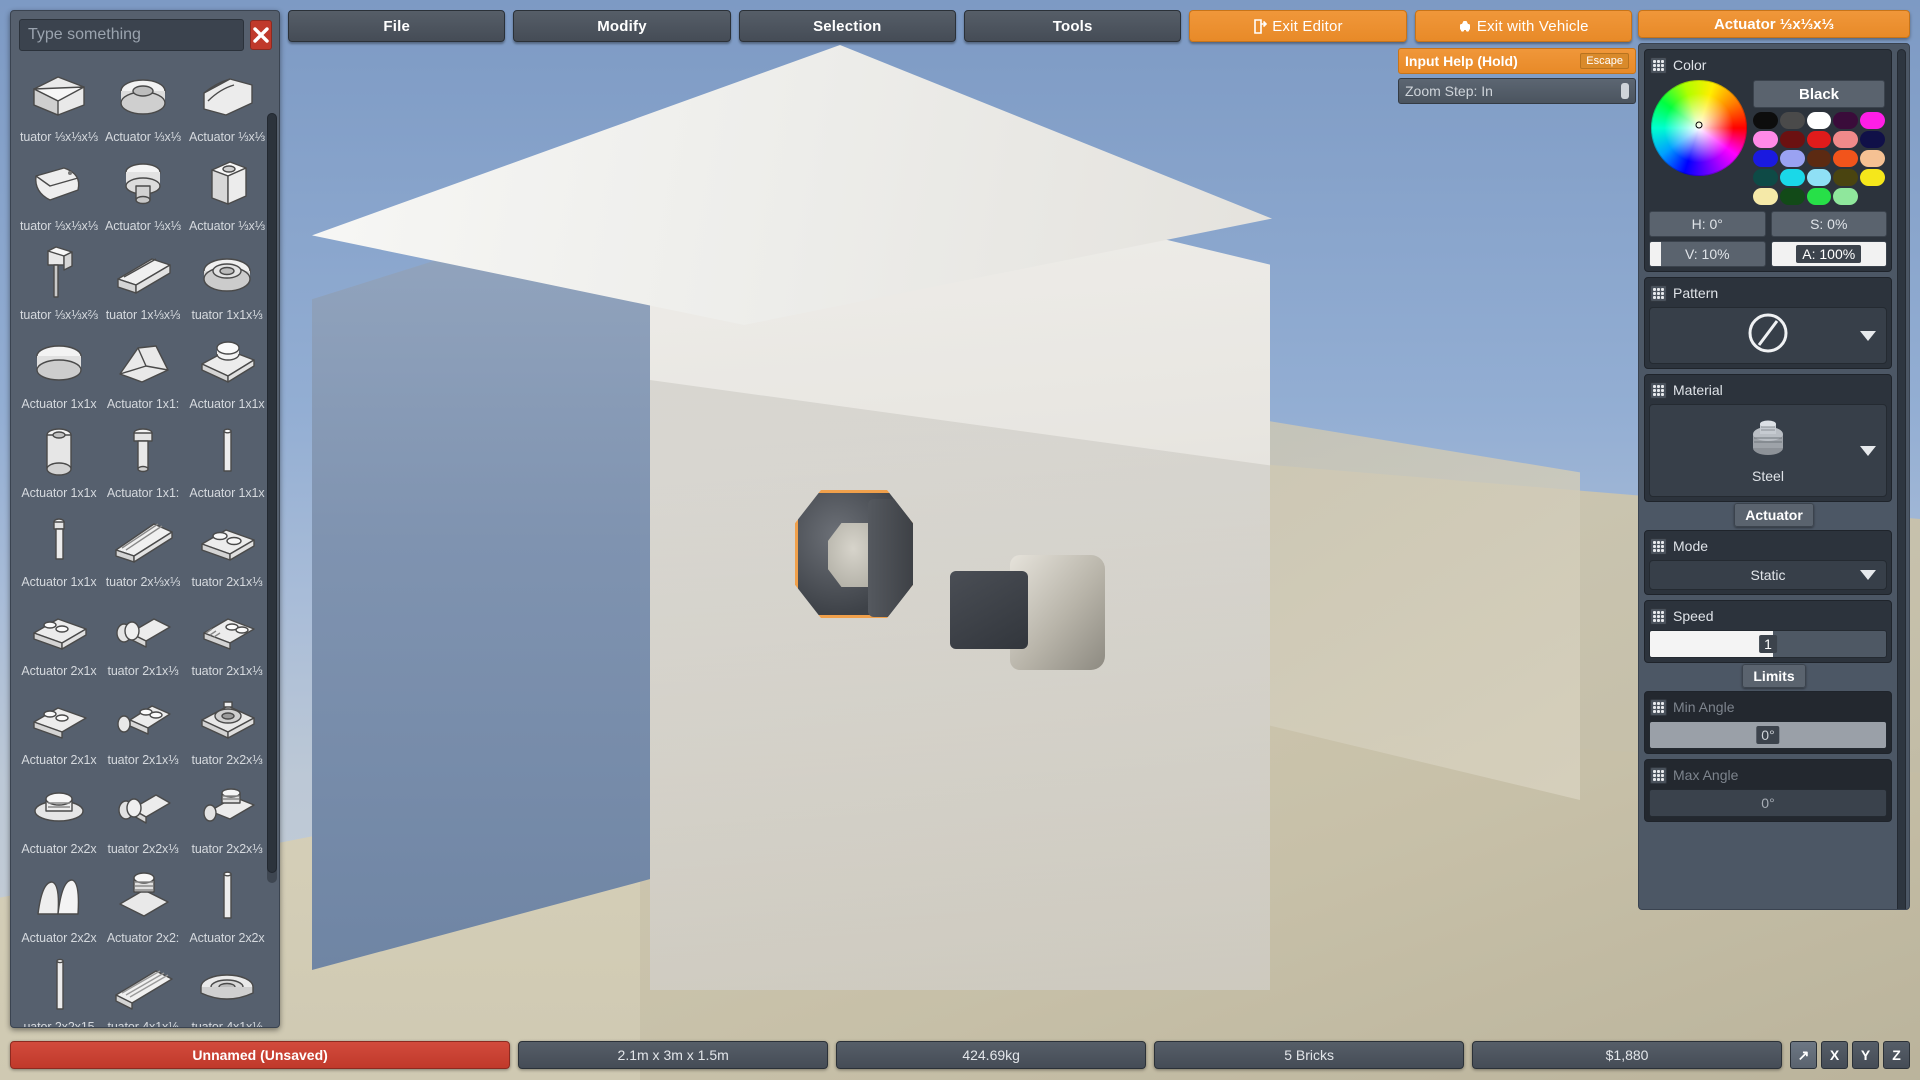  Describe the element at coordinates (1699, 125) in the screenshot. I see `color-wheel-cursor` at that location.